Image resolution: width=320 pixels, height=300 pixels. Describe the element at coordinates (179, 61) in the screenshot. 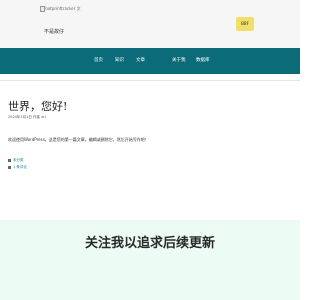

I see `nav-item-about: 关于我` at that location.